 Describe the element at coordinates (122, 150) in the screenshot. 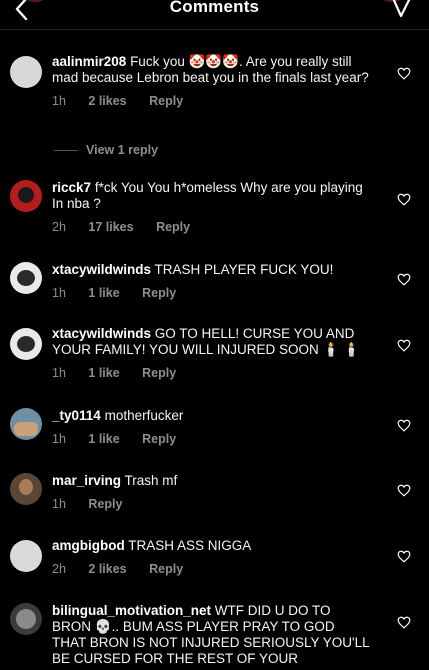

I see `view-replies-label: View 1 reply` at that location.